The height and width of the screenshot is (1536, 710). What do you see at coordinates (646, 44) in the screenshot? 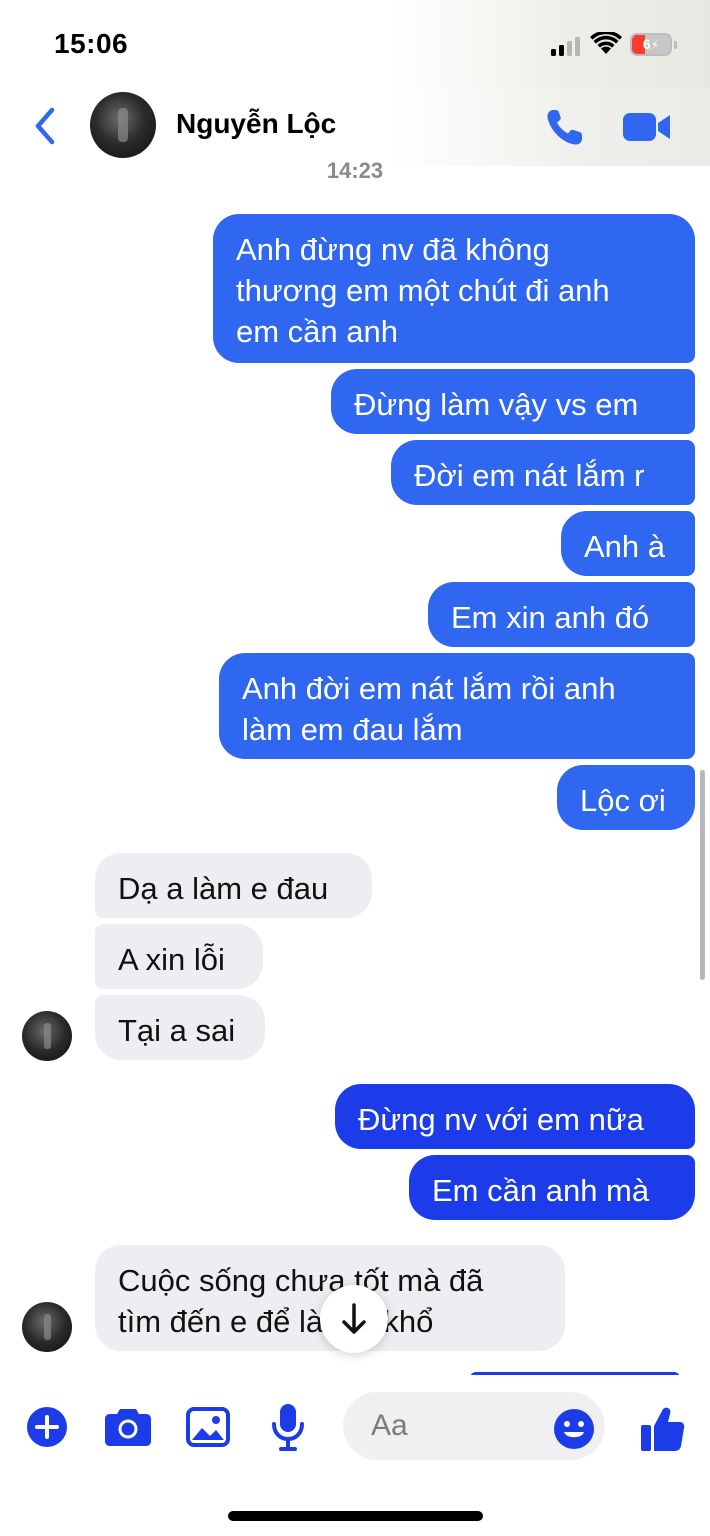
I see `battery-level: 6` at bounding box center [646, 44].